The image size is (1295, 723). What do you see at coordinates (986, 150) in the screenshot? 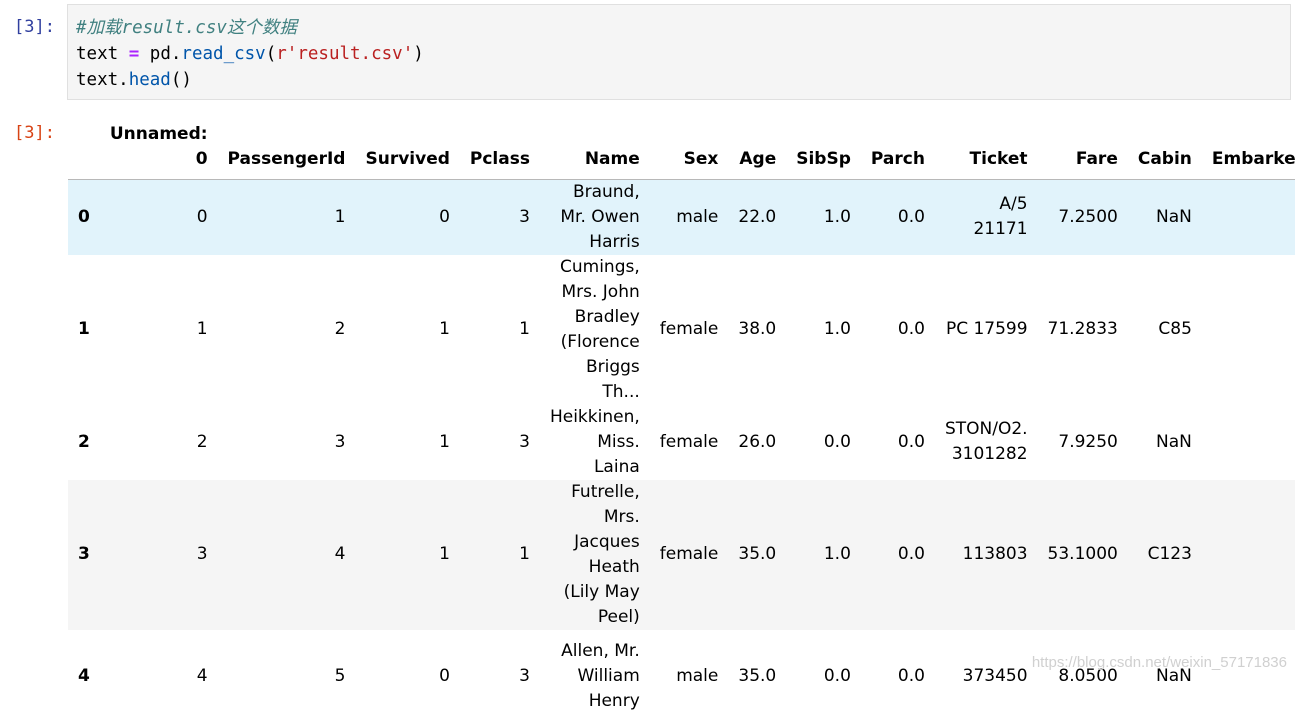
I see `column-header: Ticket` at bounding box center [986, 150].